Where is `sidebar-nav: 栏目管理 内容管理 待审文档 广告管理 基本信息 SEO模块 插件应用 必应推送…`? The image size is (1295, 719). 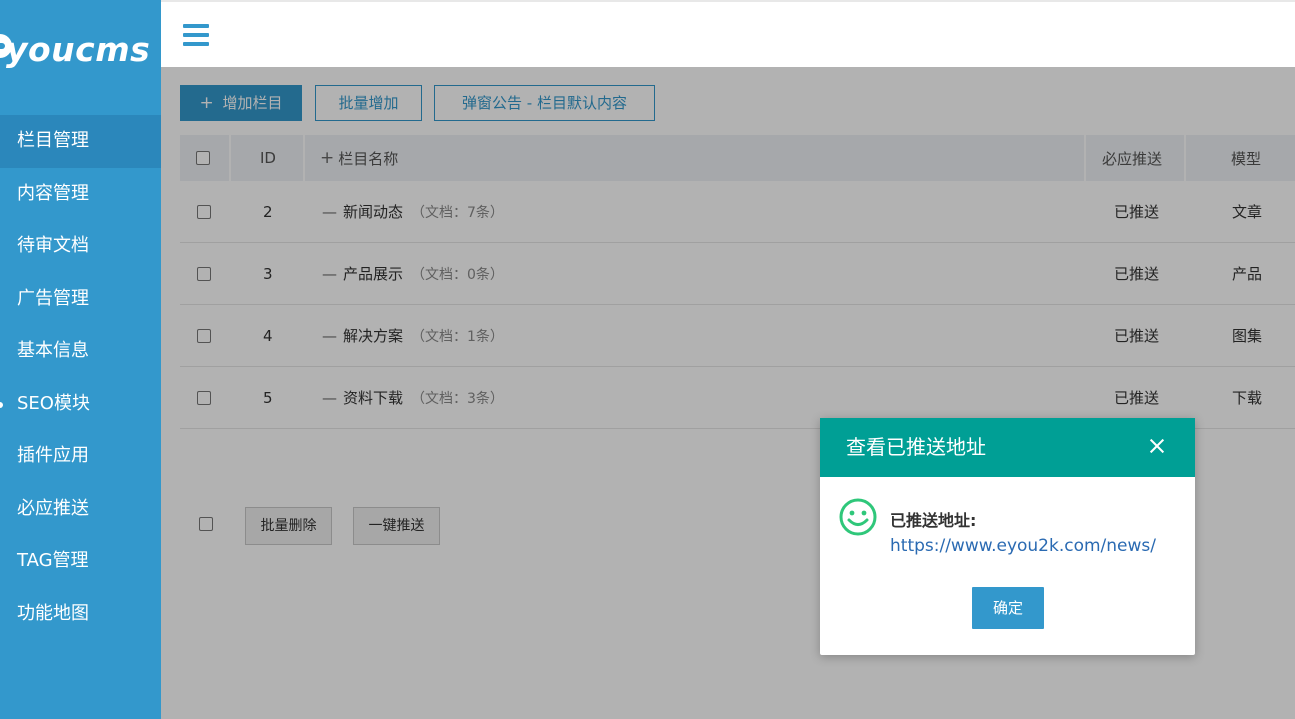
sidebar-nav: 栏目管理 内容管理 待审文档 广告管理 基本信息 SEO模块 插件应用 必应推送… is located at coordinates (80, 377).